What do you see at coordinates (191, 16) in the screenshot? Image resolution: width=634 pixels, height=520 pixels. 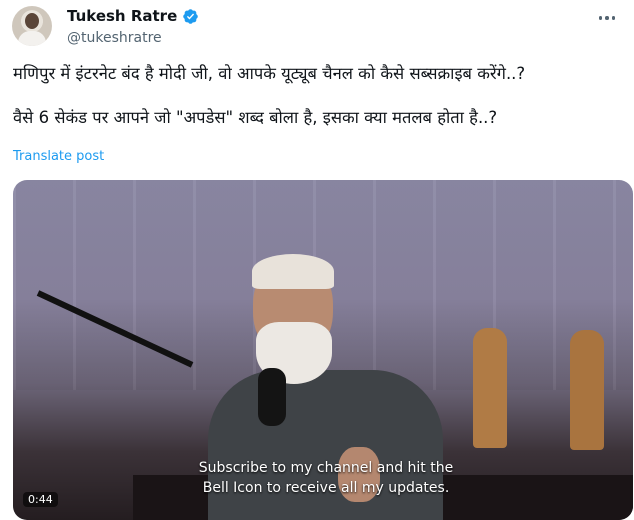 I see `verified-badge-icon` at bounding box center [191, 16].